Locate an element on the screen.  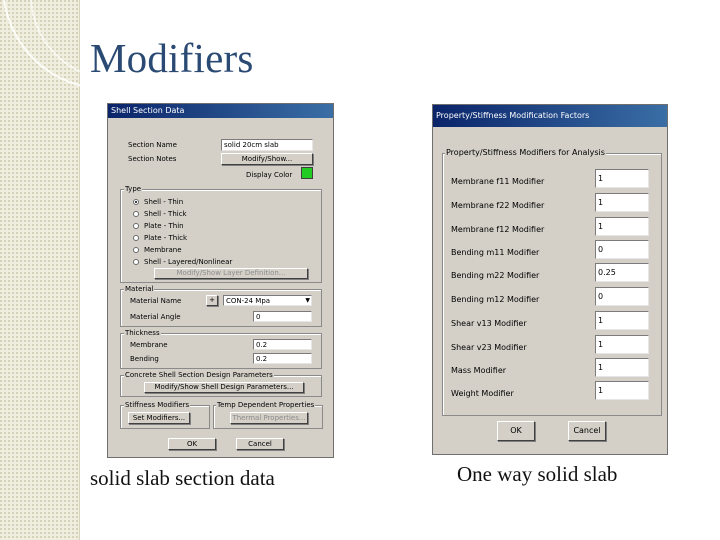
membrane-f12-input: 1 is located at coordinates (622, 226).